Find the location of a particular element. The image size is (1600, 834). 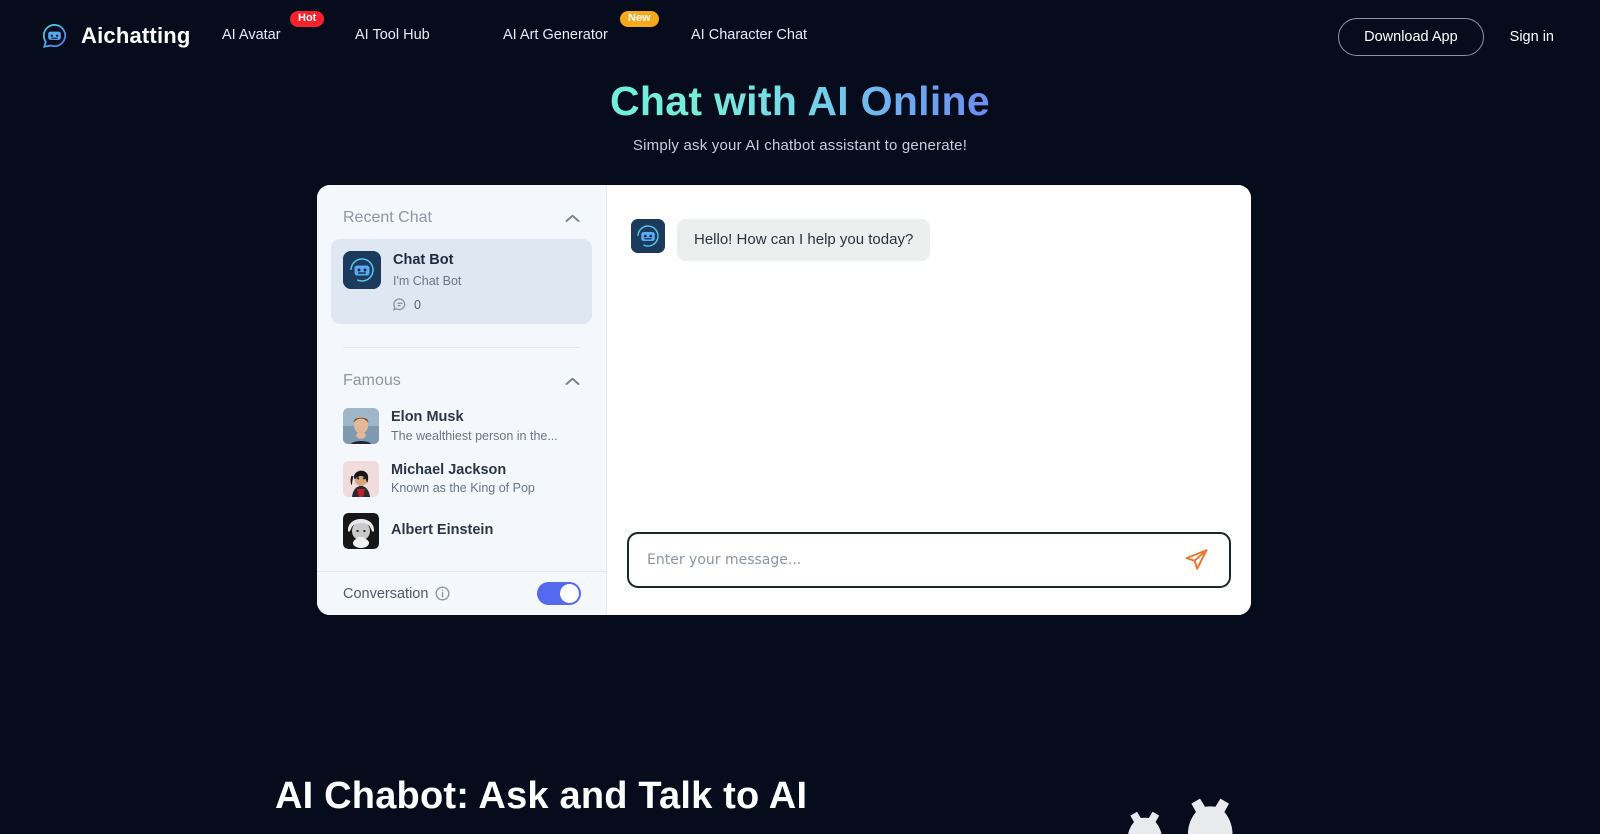

conversation-toggle is located at coordinates (559, 593).